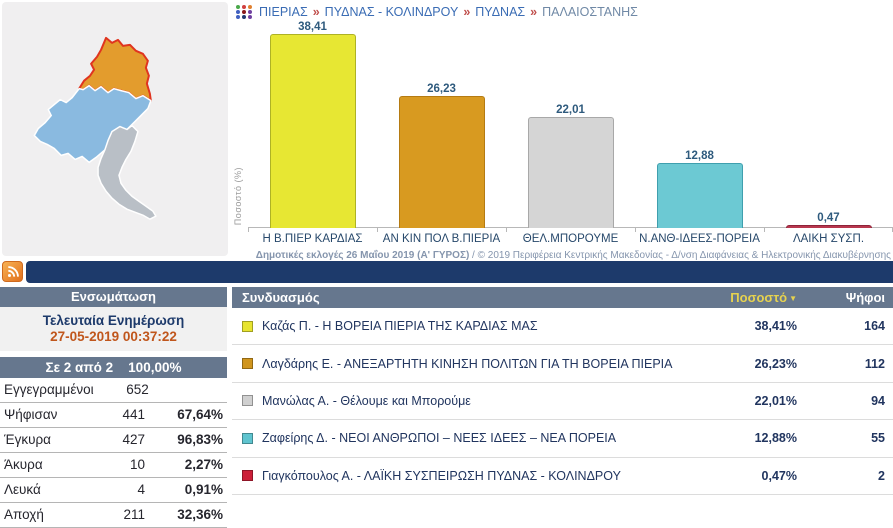  I want to click on breadcrumb-item: ΠΥΔΝΑΣ, so click(500, 12).